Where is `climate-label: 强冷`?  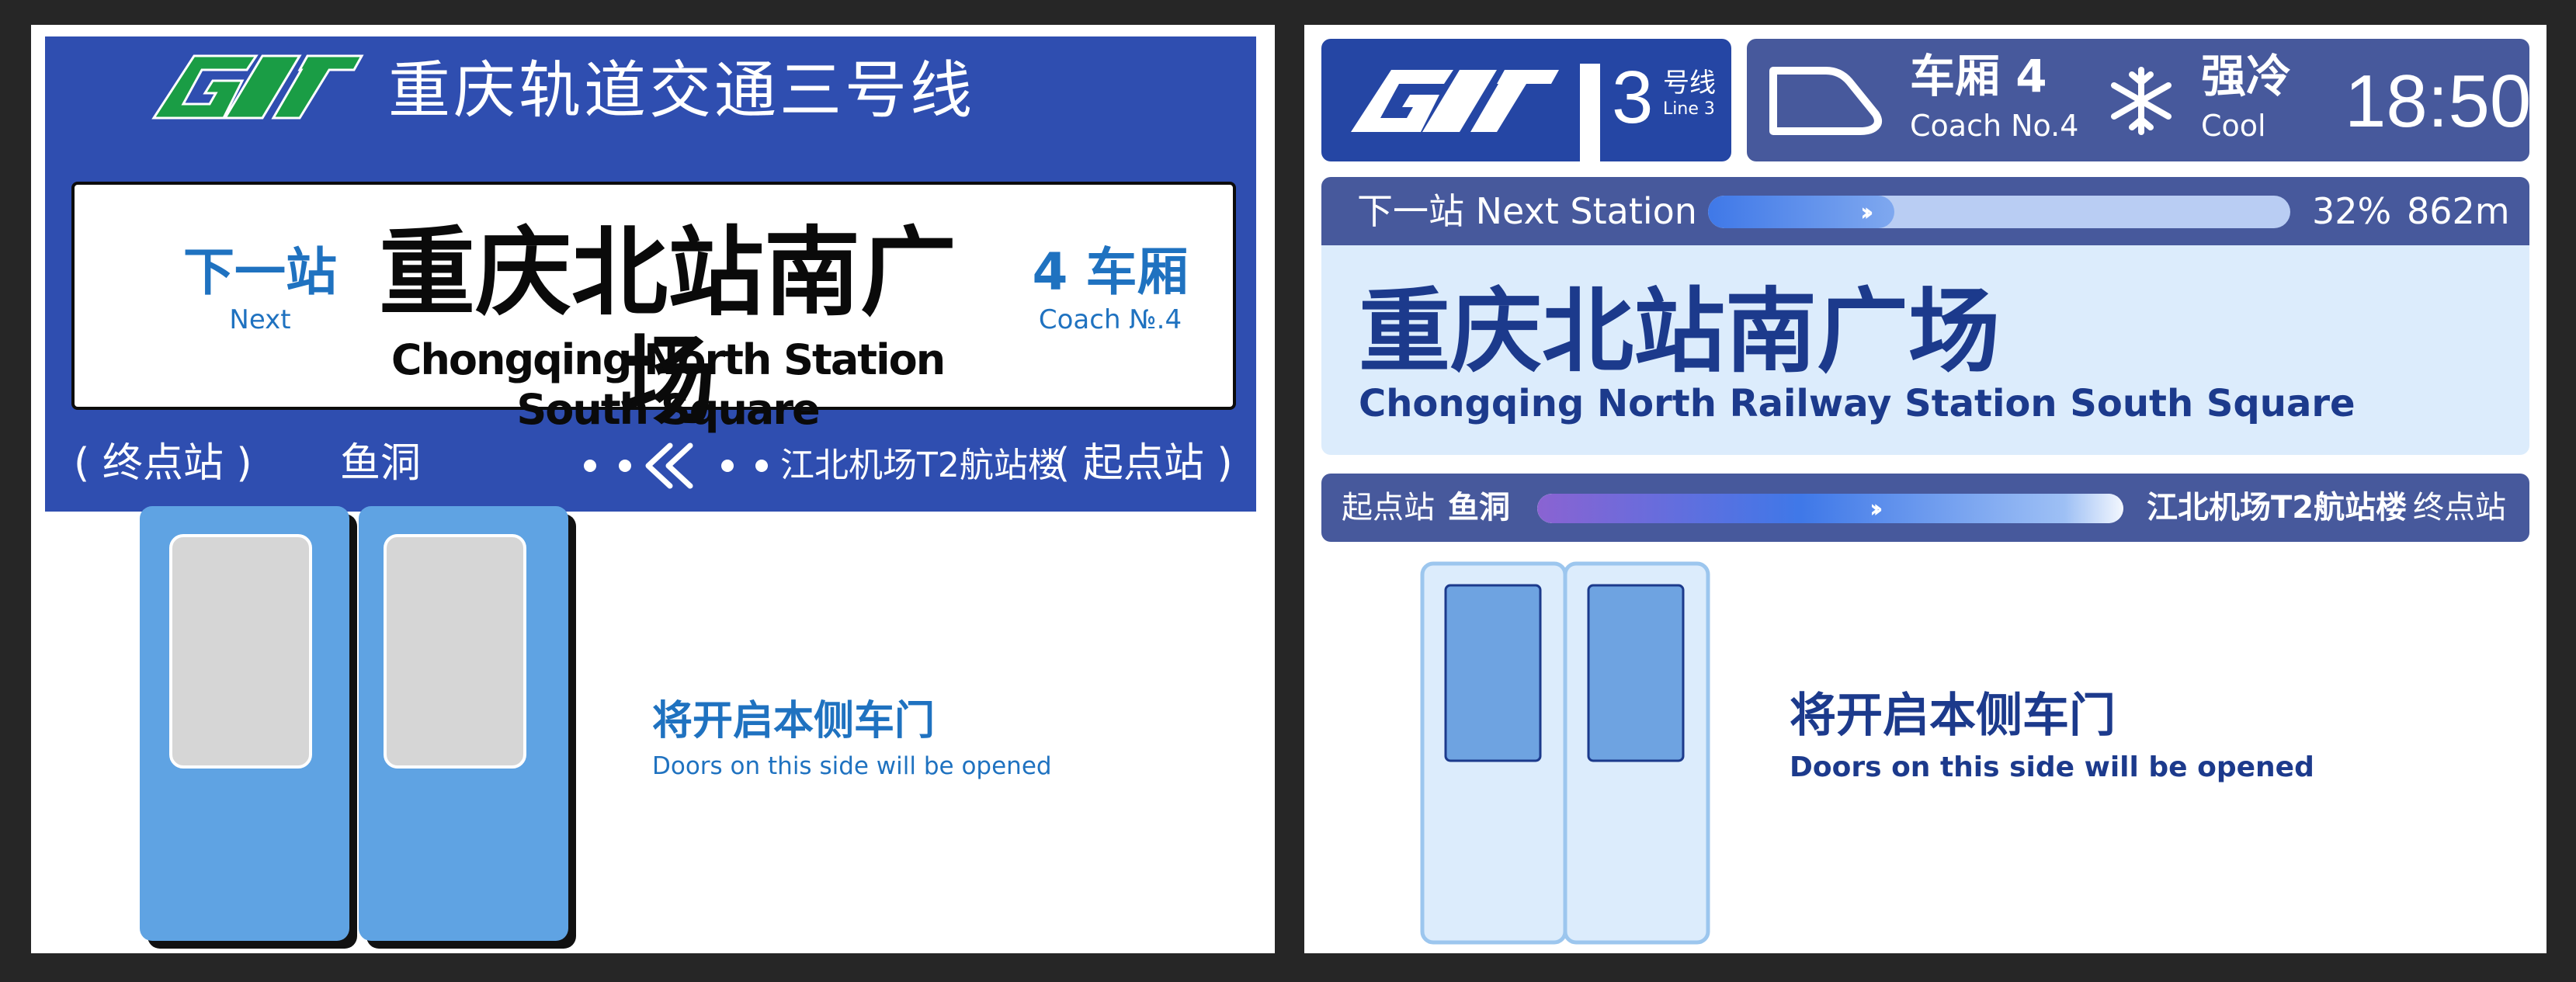
climate-label: 强冷 is located at coordinates (2246, 76).